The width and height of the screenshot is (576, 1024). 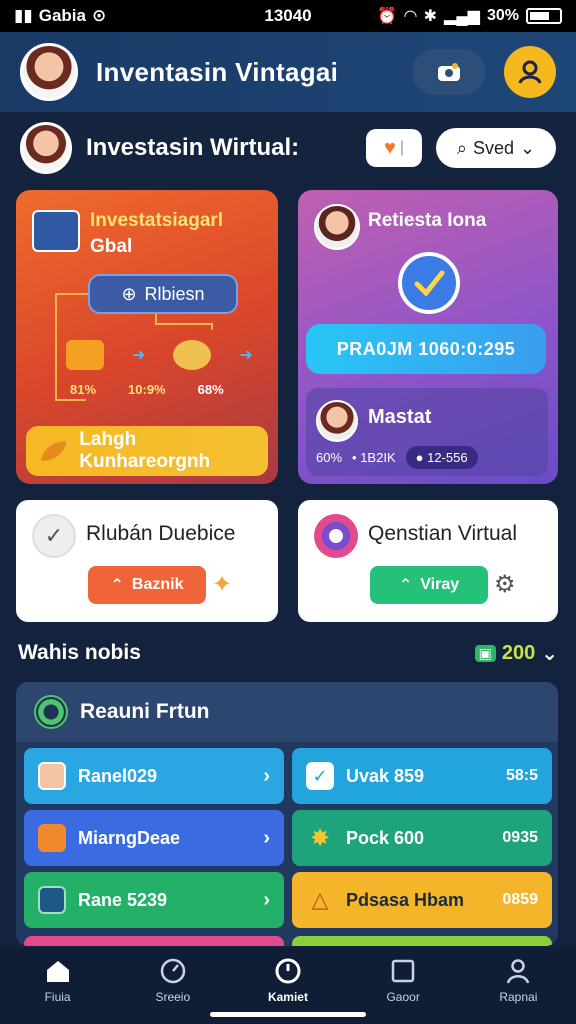 What do you see at coordinates (163, 294) in the screenshot?
I see `flow-chip: ⊕ Rlbiesn` at bounding box center [163, 294].